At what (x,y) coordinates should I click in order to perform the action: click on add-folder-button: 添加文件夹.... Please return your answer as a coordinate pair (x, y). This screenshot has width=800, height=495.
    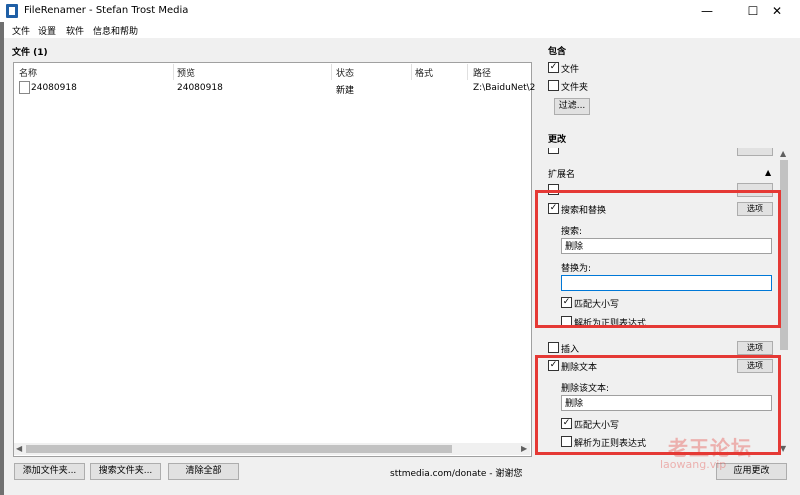
    Looking at the image, I should click on (49, 471).